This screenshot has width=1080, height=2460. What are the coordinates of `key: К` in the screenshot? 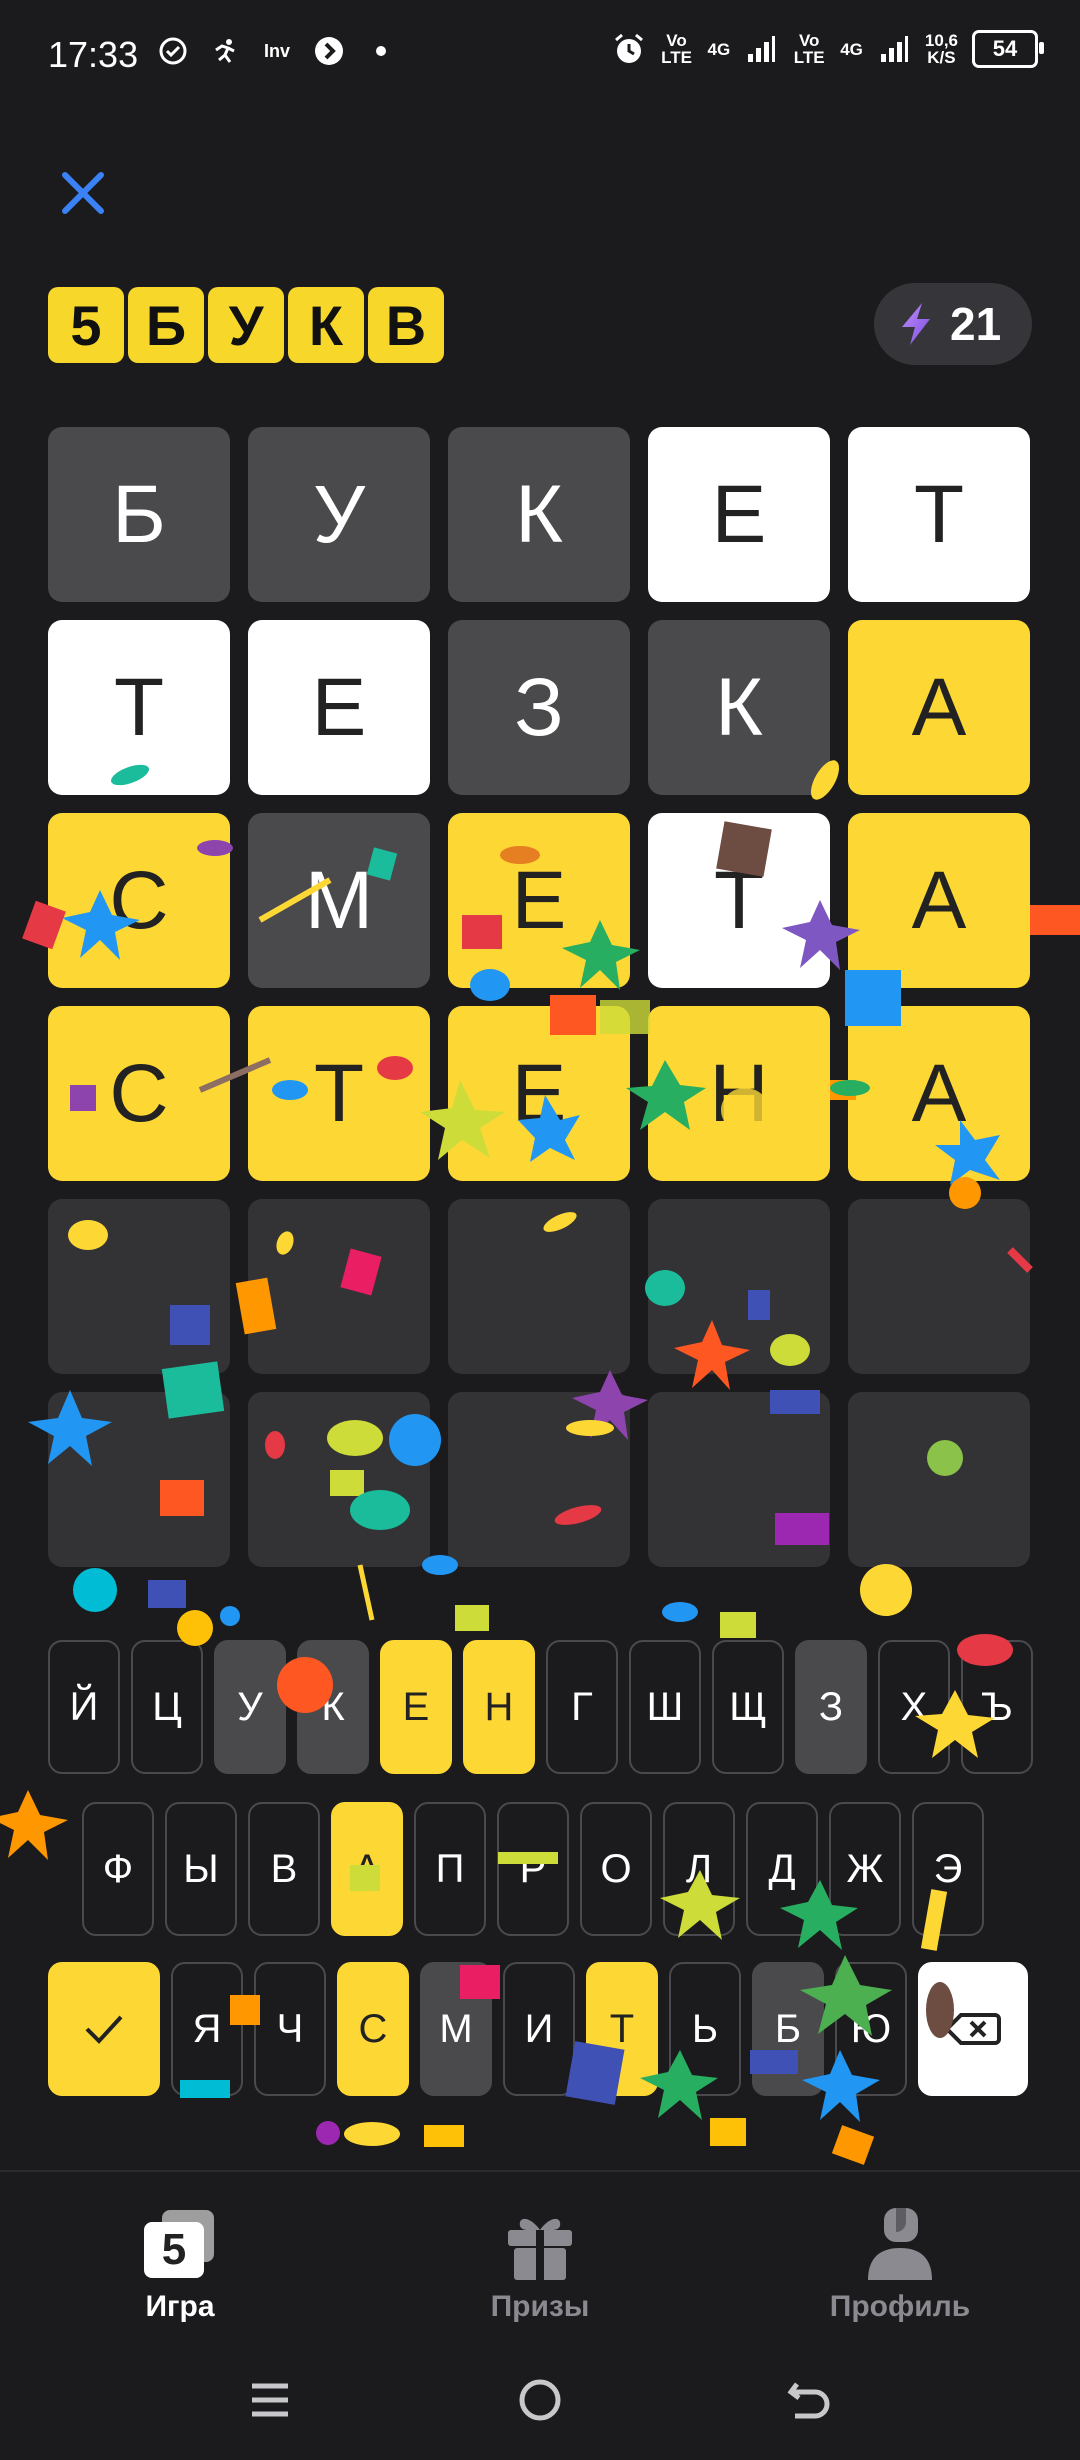 It's located at (333, 1707).